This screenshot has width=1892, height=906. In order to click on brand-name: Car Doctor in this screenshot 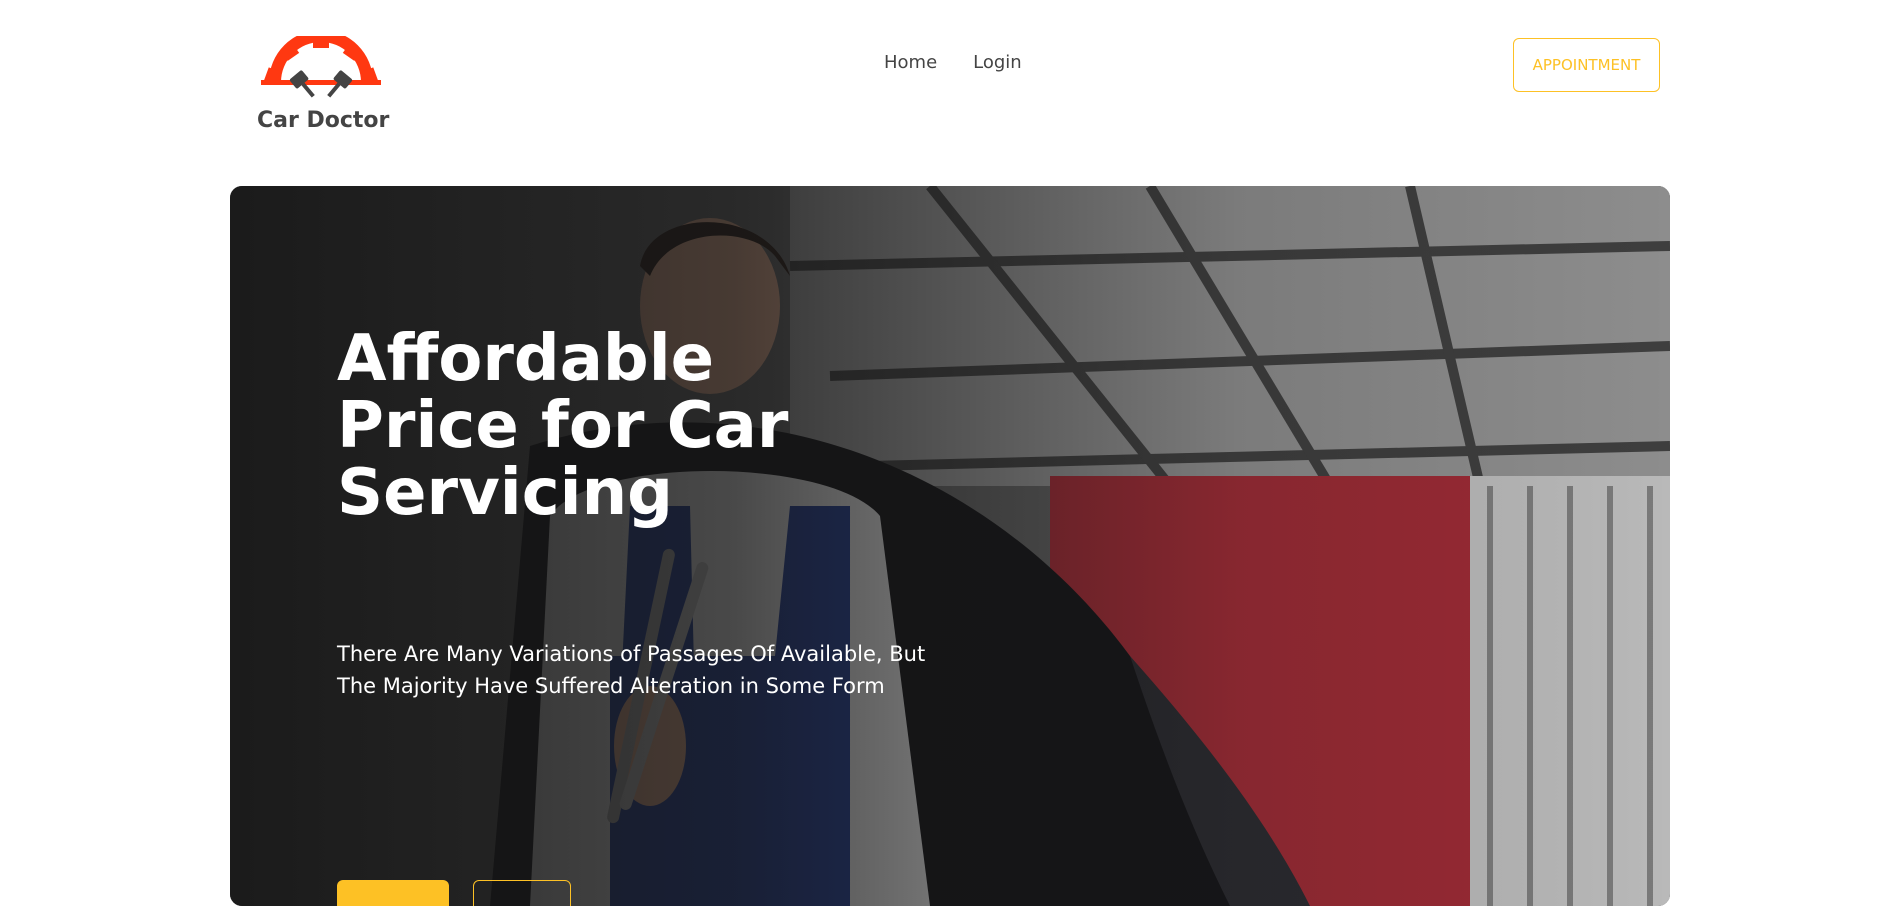, I will do `click(323, 120)`.